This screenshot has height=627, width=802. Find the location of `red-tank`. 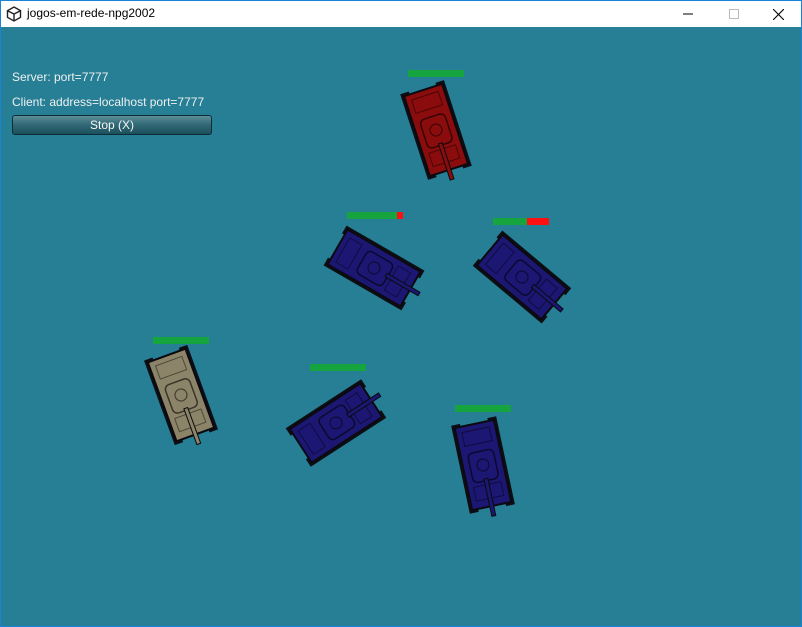

red-tank is located at coordinates (436, 130).